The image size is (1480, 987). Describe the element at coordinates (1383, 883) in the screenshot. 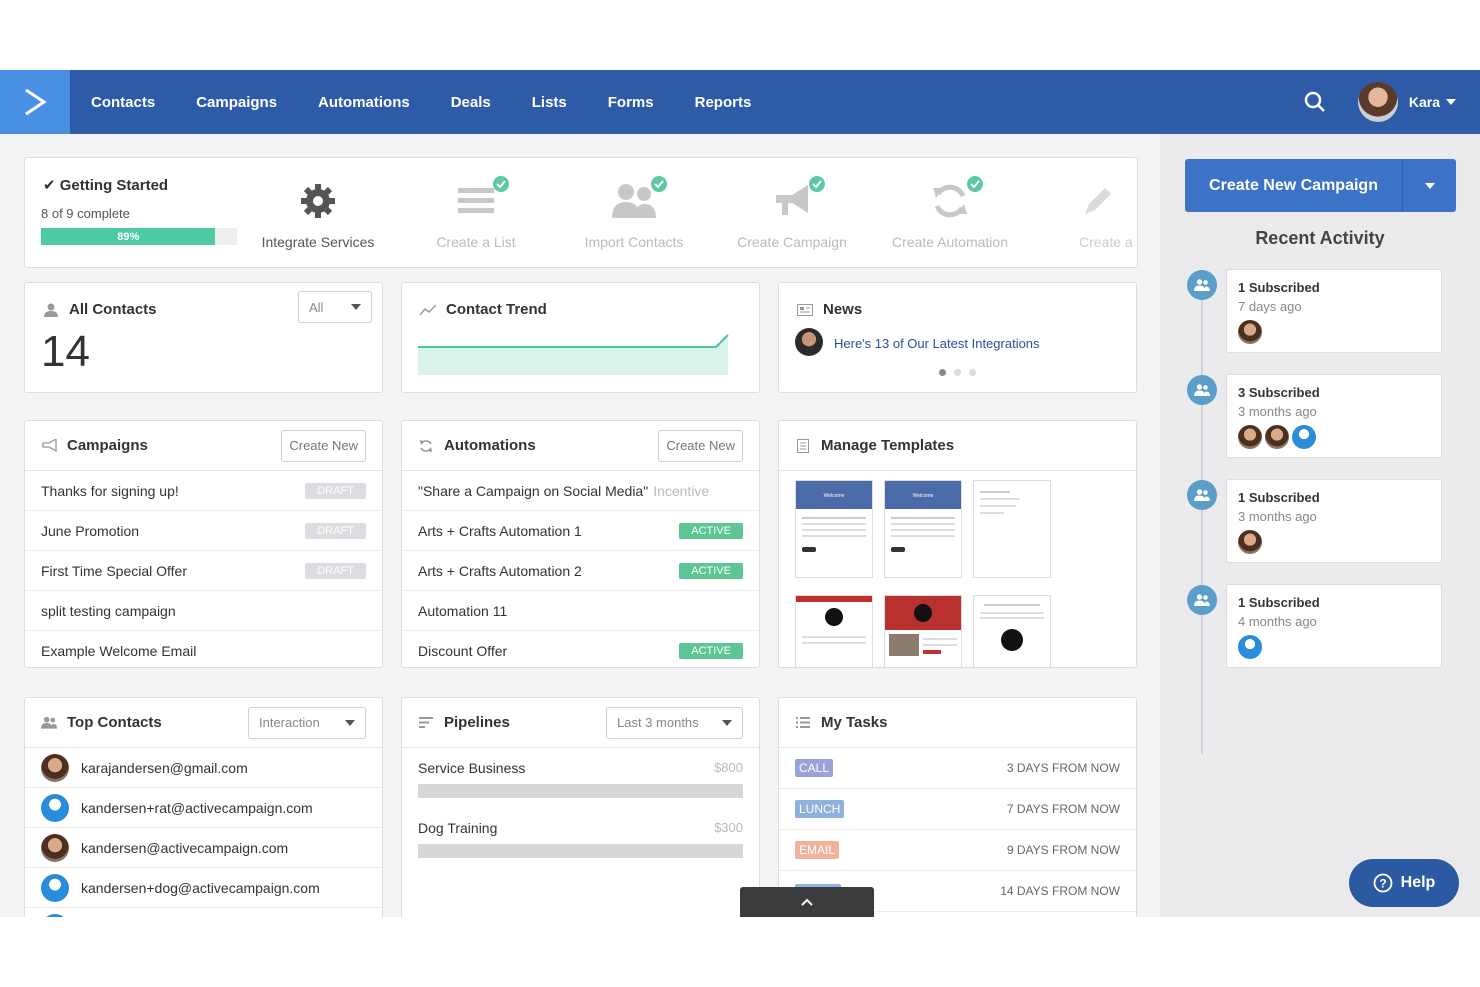

I see `help-icon: ?` at that location.